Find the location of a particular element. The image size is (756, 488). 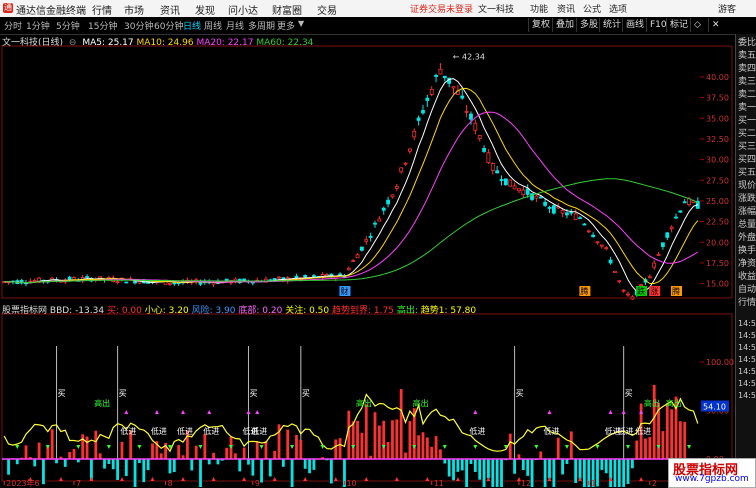

menu-trade: 交易 is located at coordinates (327, 9).